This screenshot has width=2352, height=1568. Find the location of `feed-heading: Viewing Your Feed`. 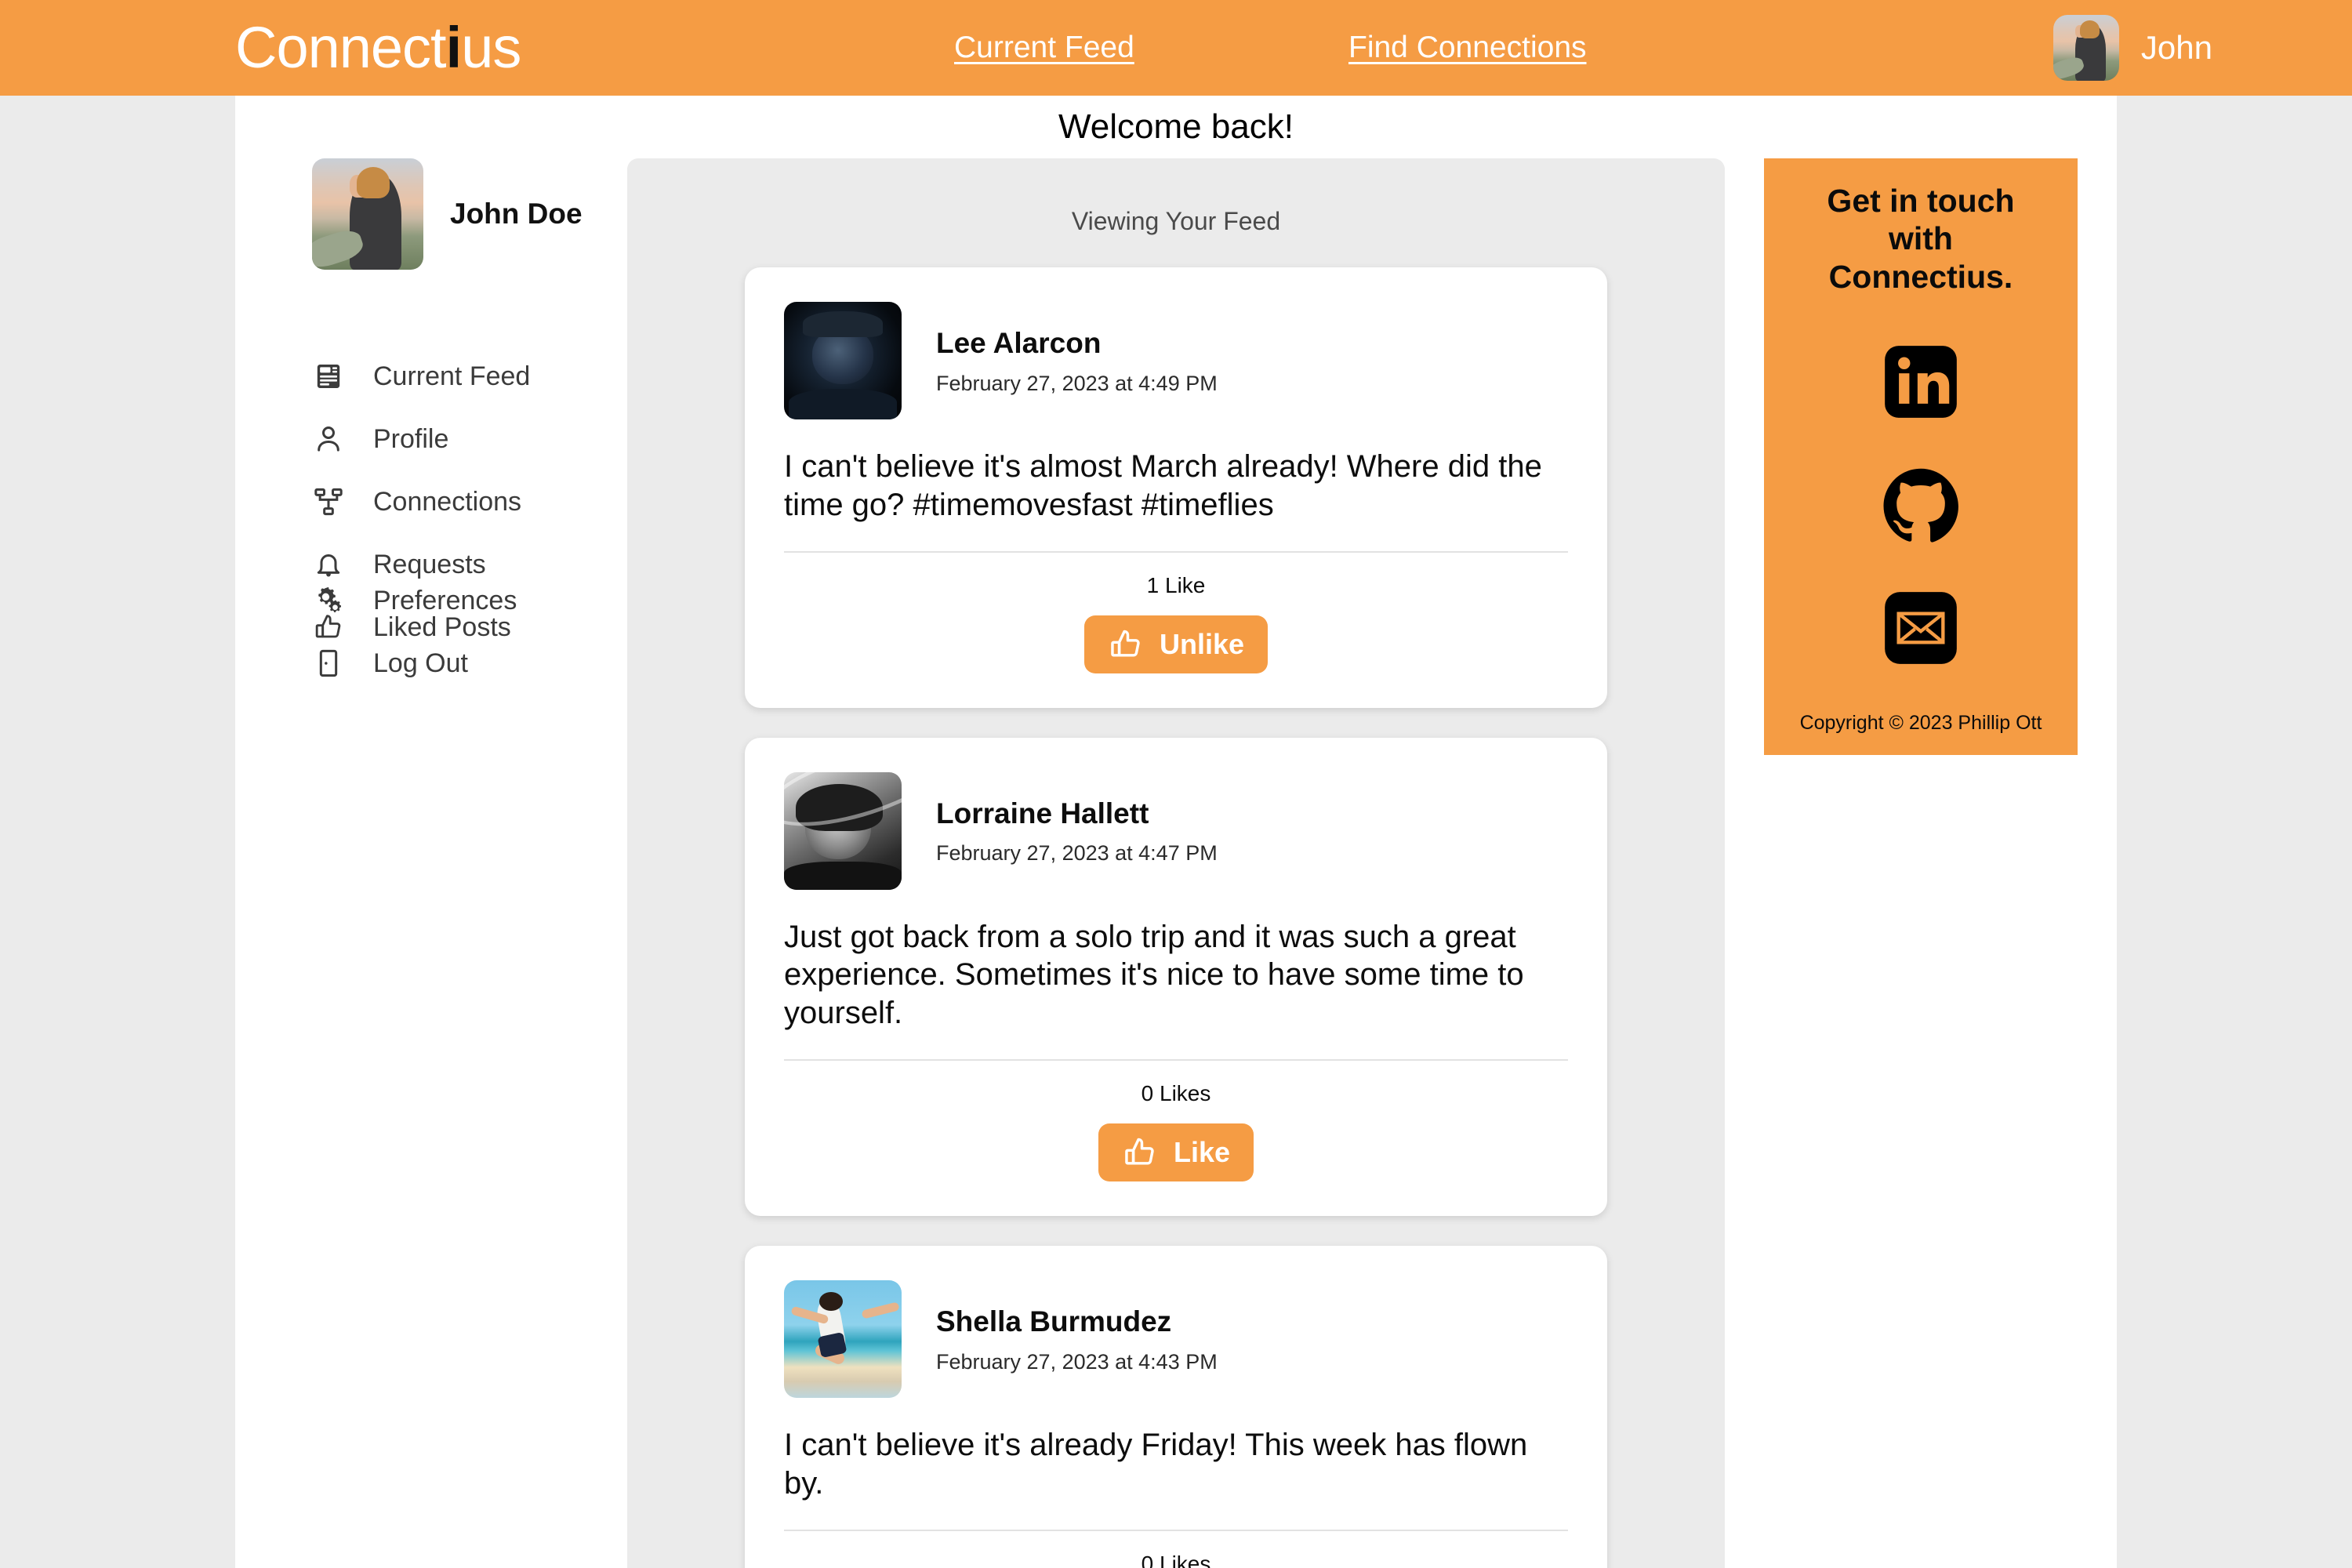

feed-heading: Viewing Your Feed is located at coordinates (1176, 221).